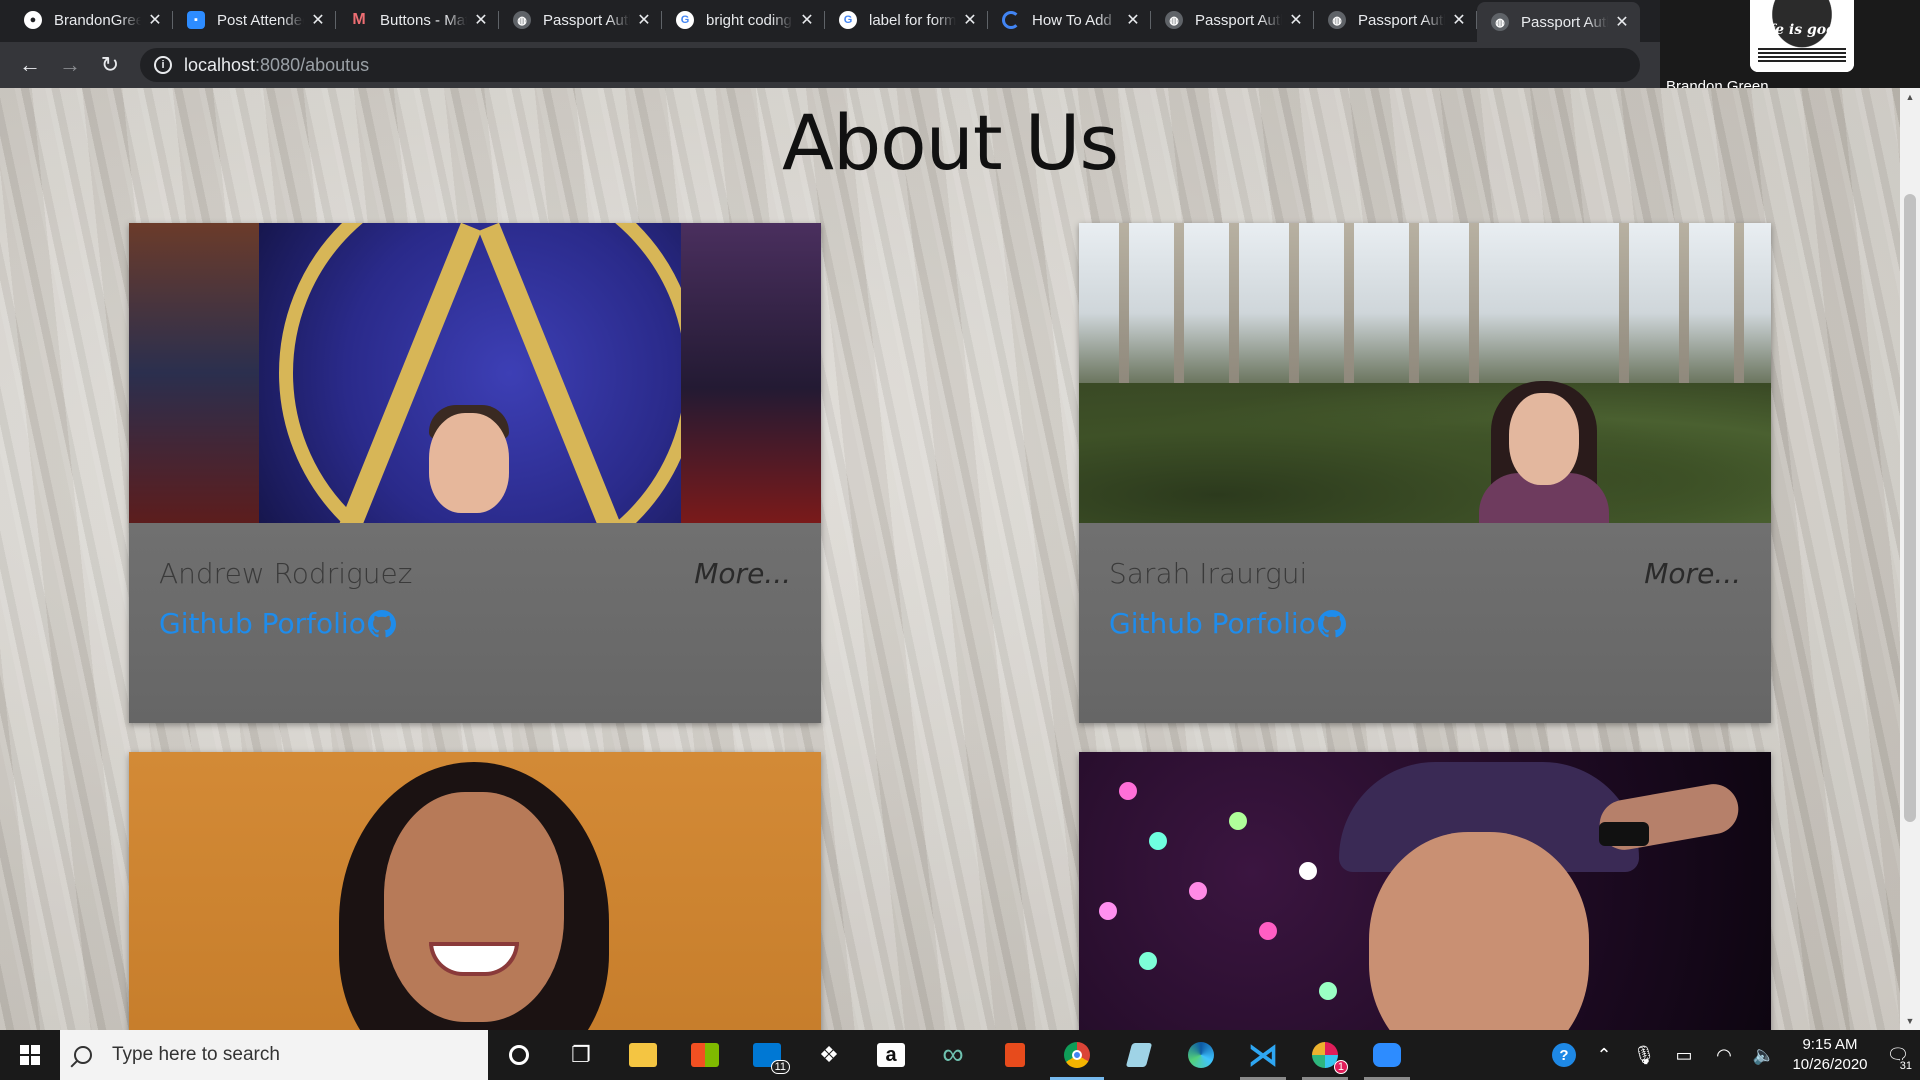 Image resolution: width=1920 pixels, height=1080 pixels. I want to click on tab-github: ● BrandonGreen ✕, so click(91, 20).